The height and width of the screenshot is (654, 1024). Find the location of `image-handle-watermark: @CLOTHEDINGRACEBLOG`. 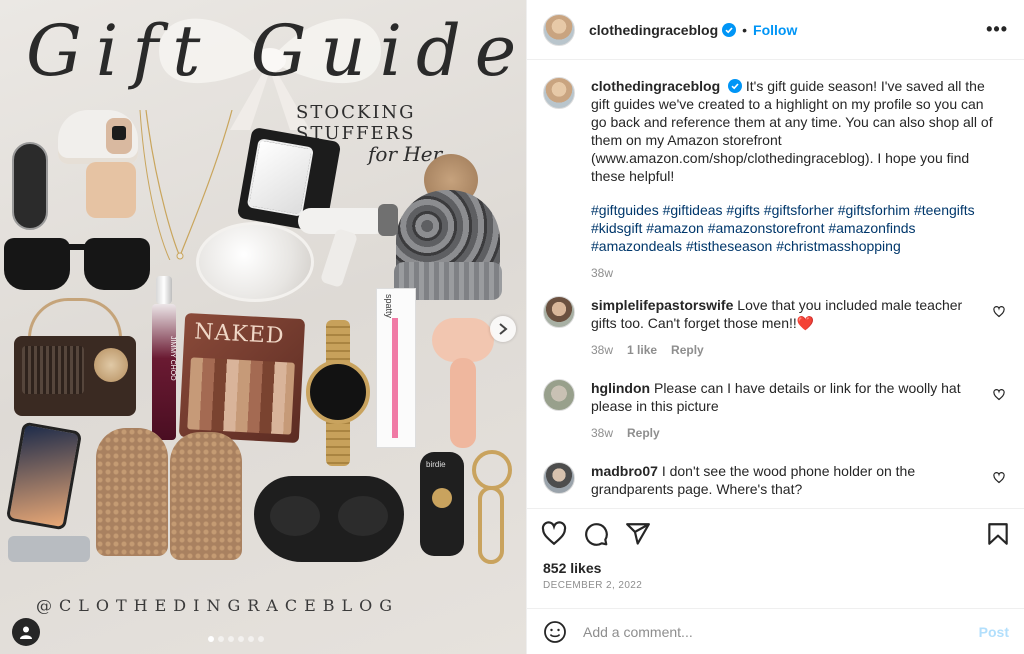

image-handle-watermark: @CLOTHEDINGRACEBLOG is located at coordinates (218, 605).